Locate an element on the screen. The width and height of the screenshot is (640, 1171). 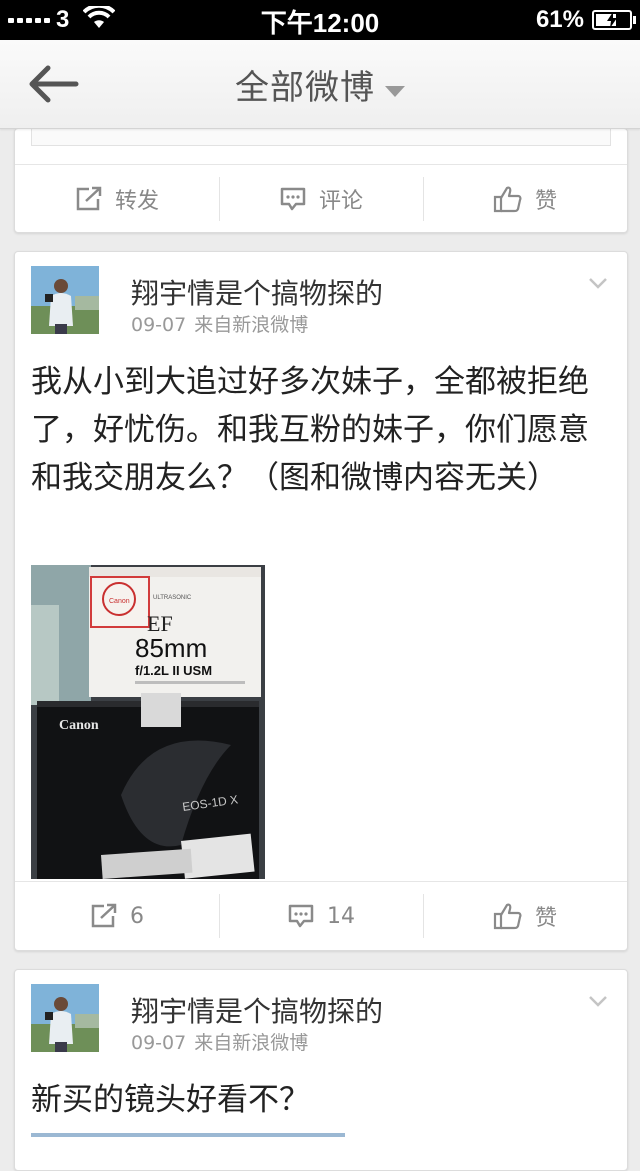
comment-button: 14 is located at coordinates (321, 916).